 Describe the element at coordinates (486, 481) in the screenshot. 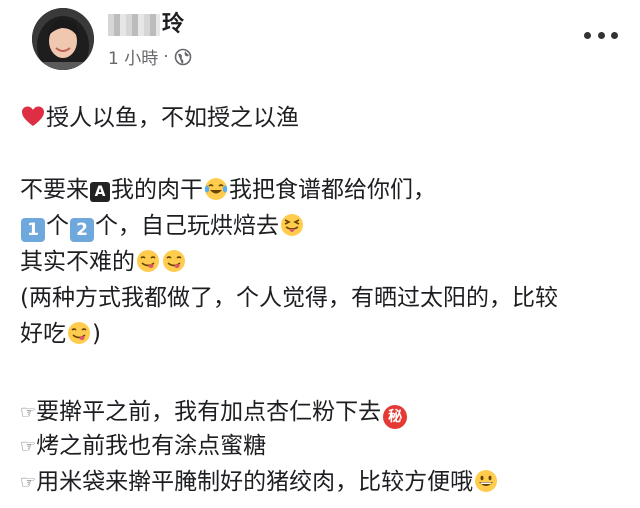

I see `grinning-face-icon` at that location.